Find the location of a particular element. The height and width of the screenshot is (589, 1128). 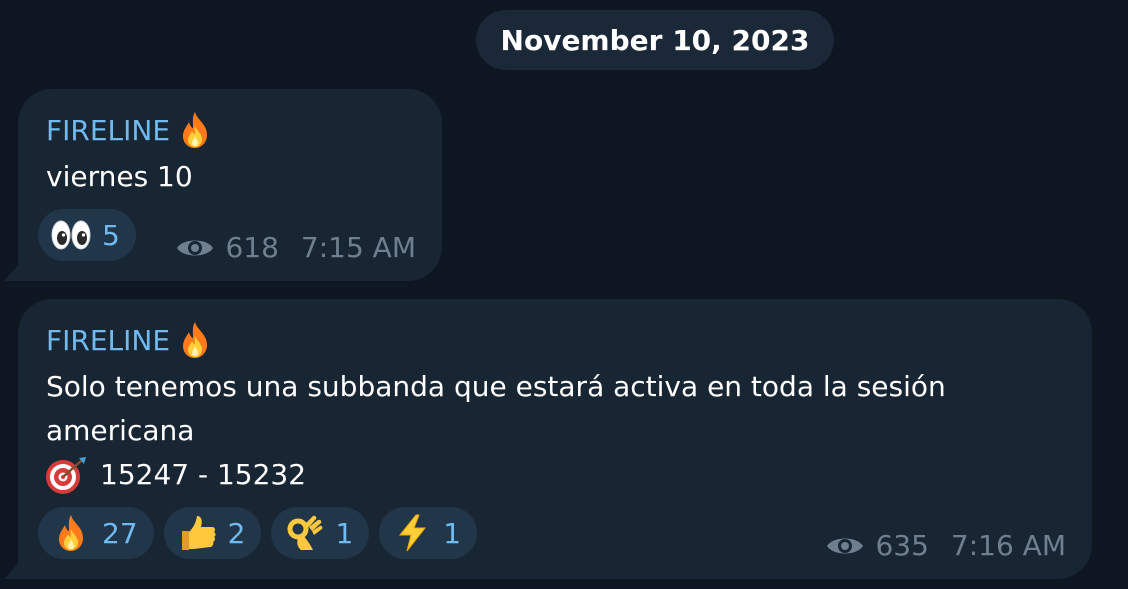

message-meta: 618 7:15 AM is located at coordinates (295, 247).